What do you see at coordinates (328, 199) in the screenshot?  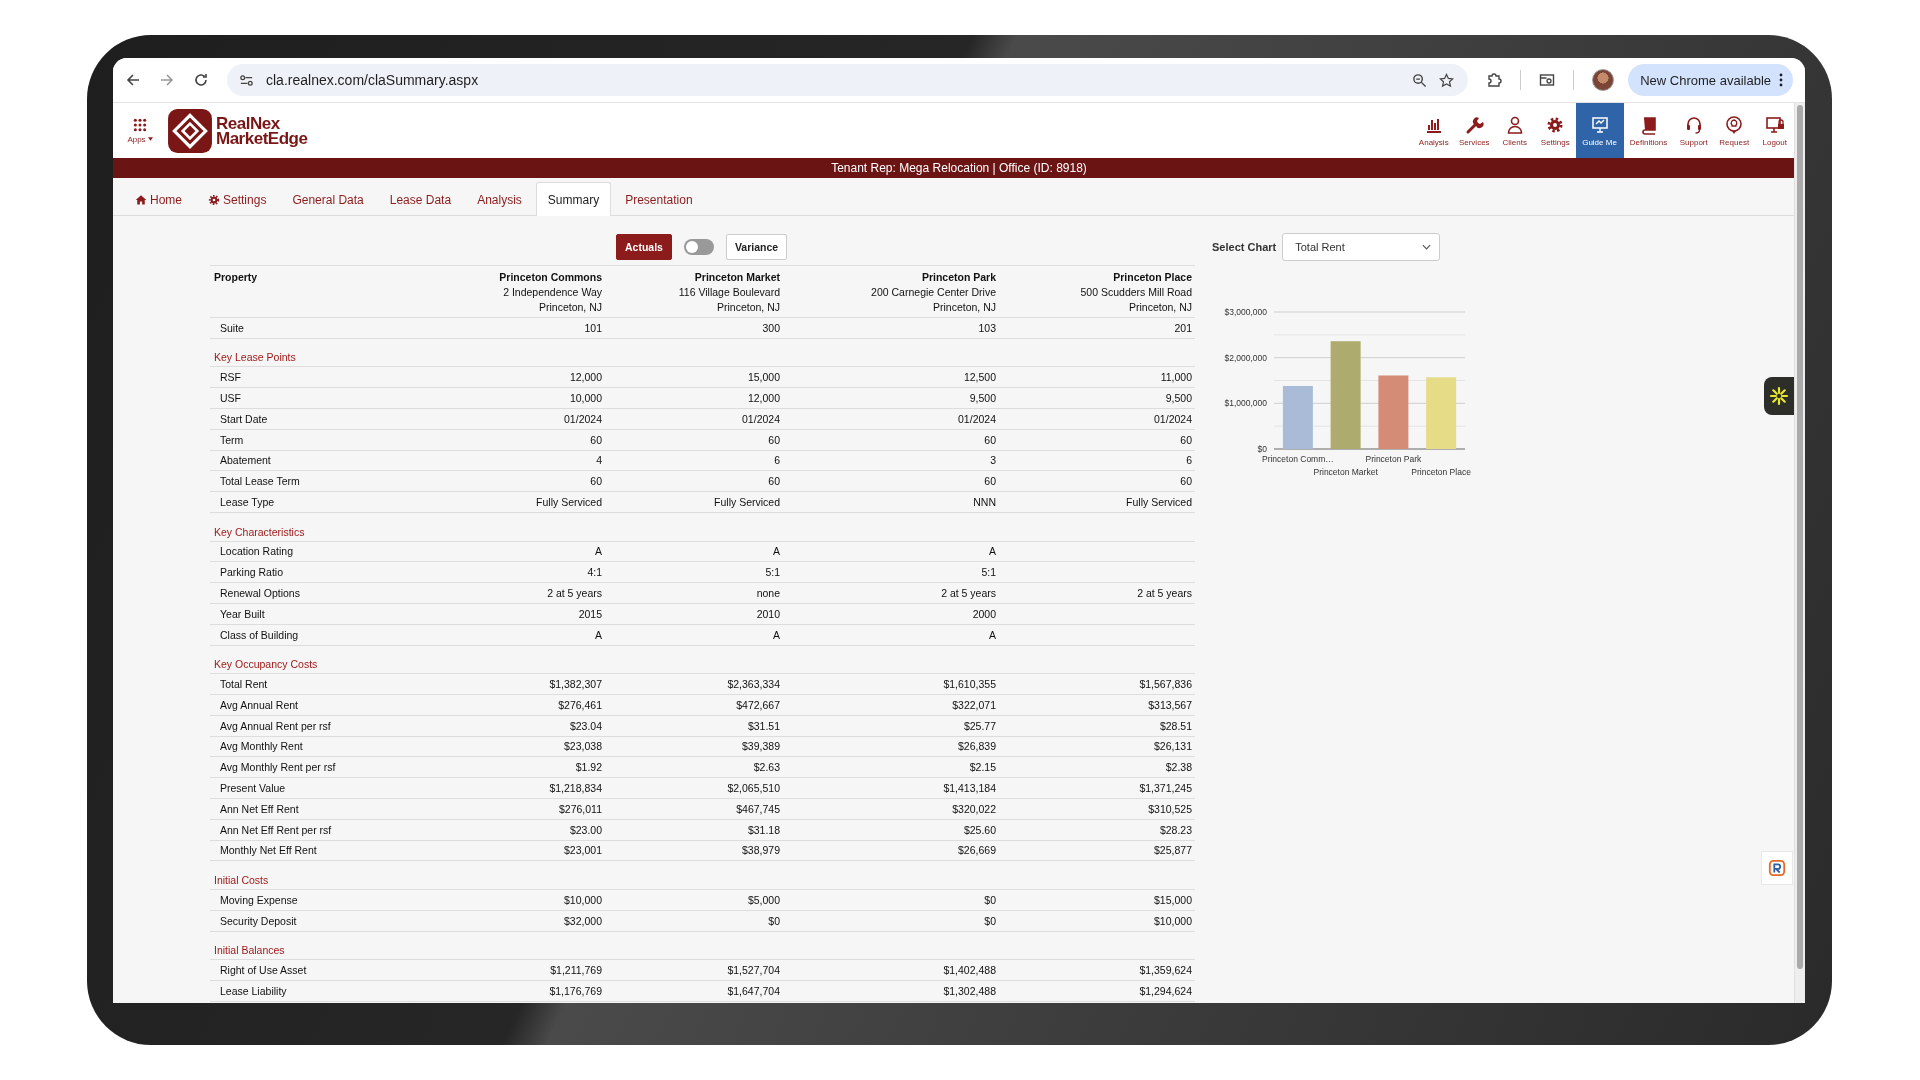 I see `tab: General Data` at bounding box center [328, 199].